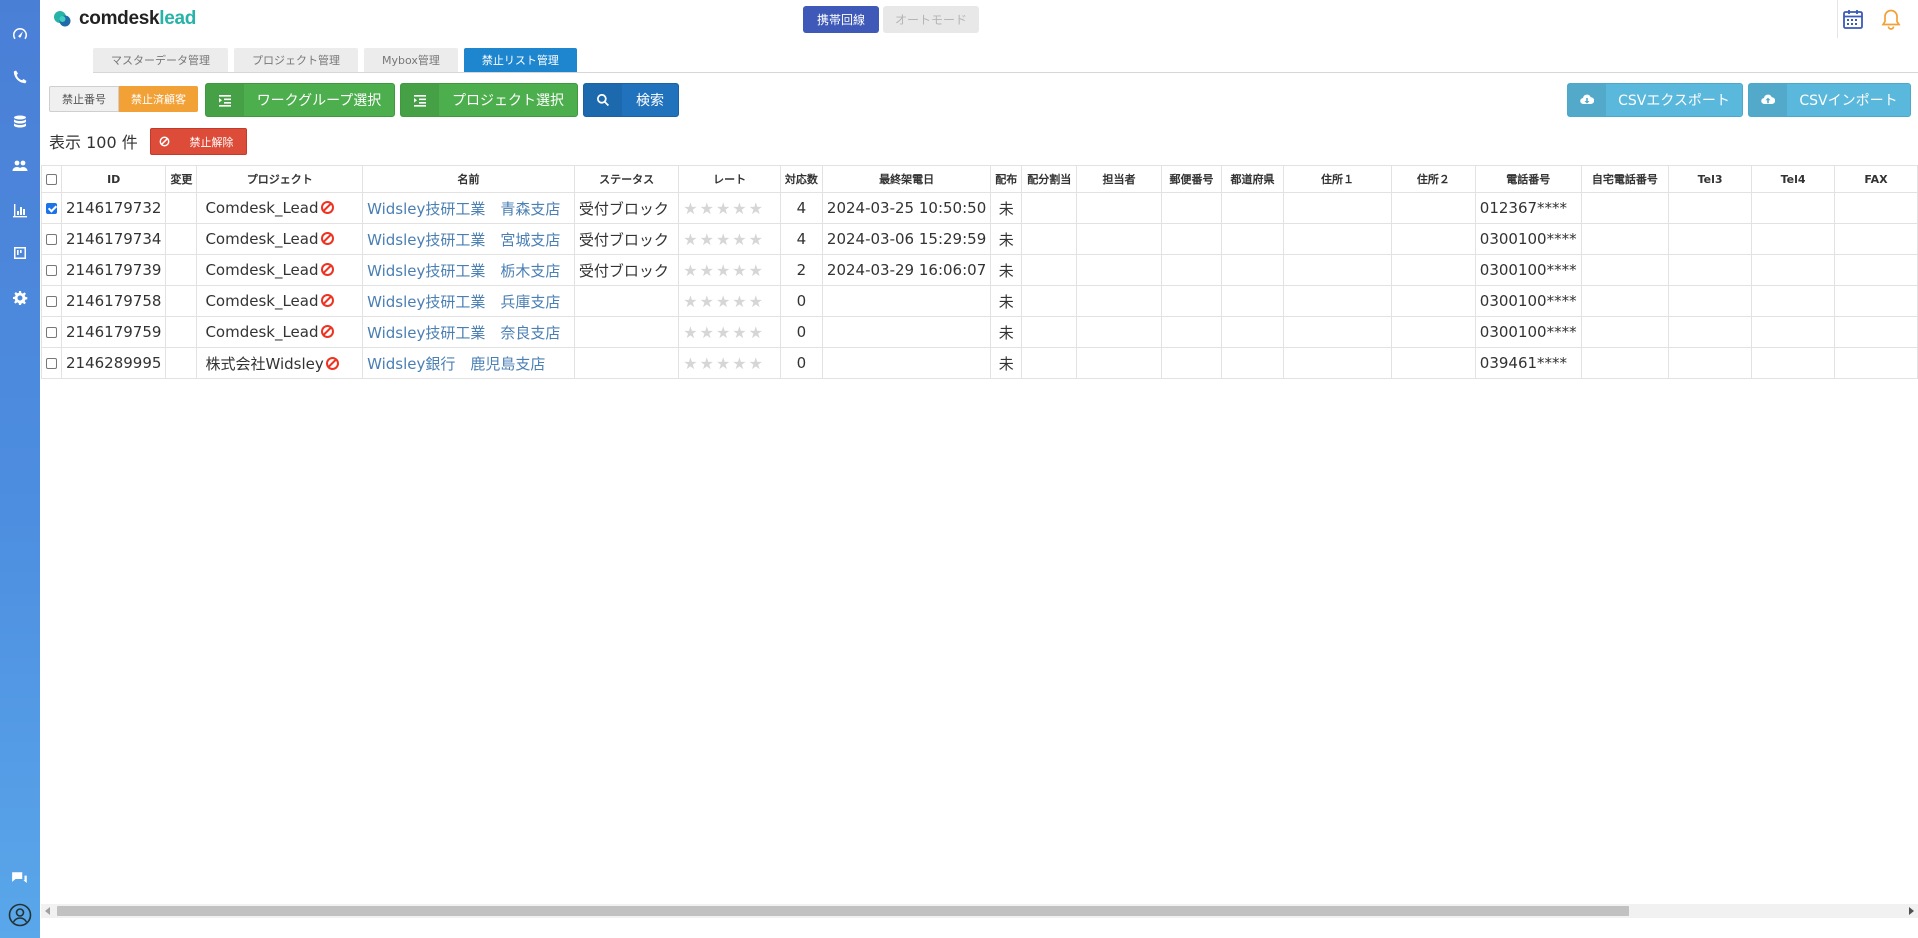 This screenshot has width=1918, height=938. I want to click on column-header: 名前, so click(468, 179).